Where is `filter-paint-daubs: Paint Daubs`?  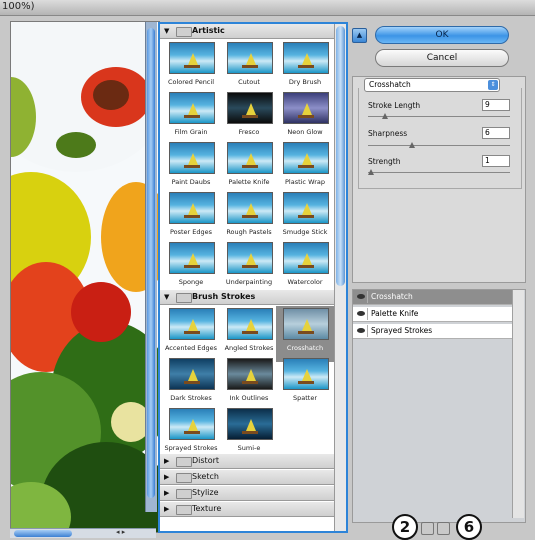
filter-paint-daubs: Paint Daubs is located at coordinates (191, 168).